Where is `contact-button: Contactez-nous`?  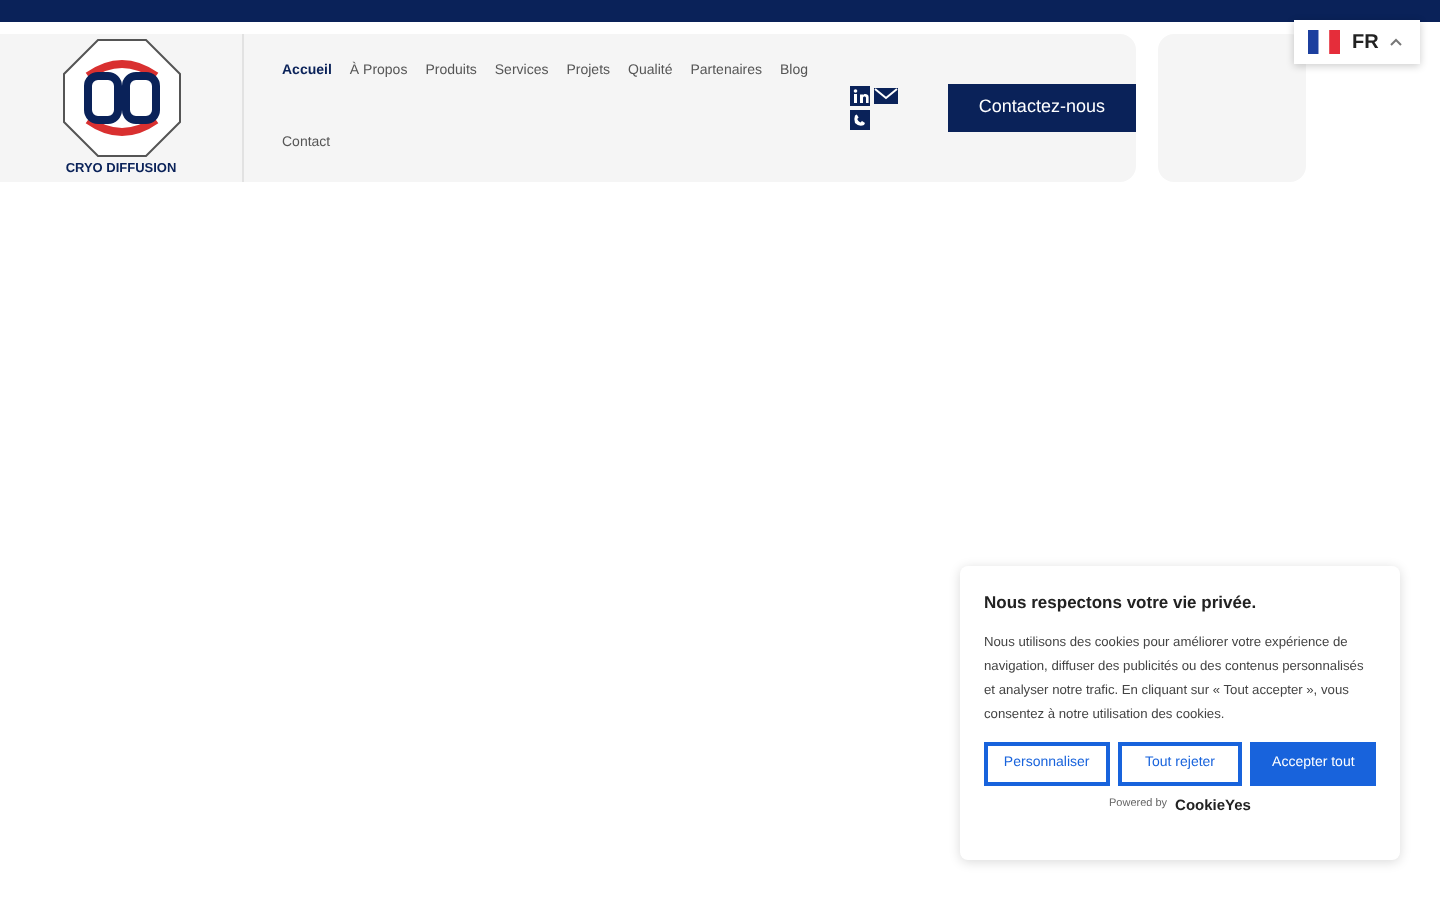 contact-button: Contactez-nous is located at coordinates (1041, 108).